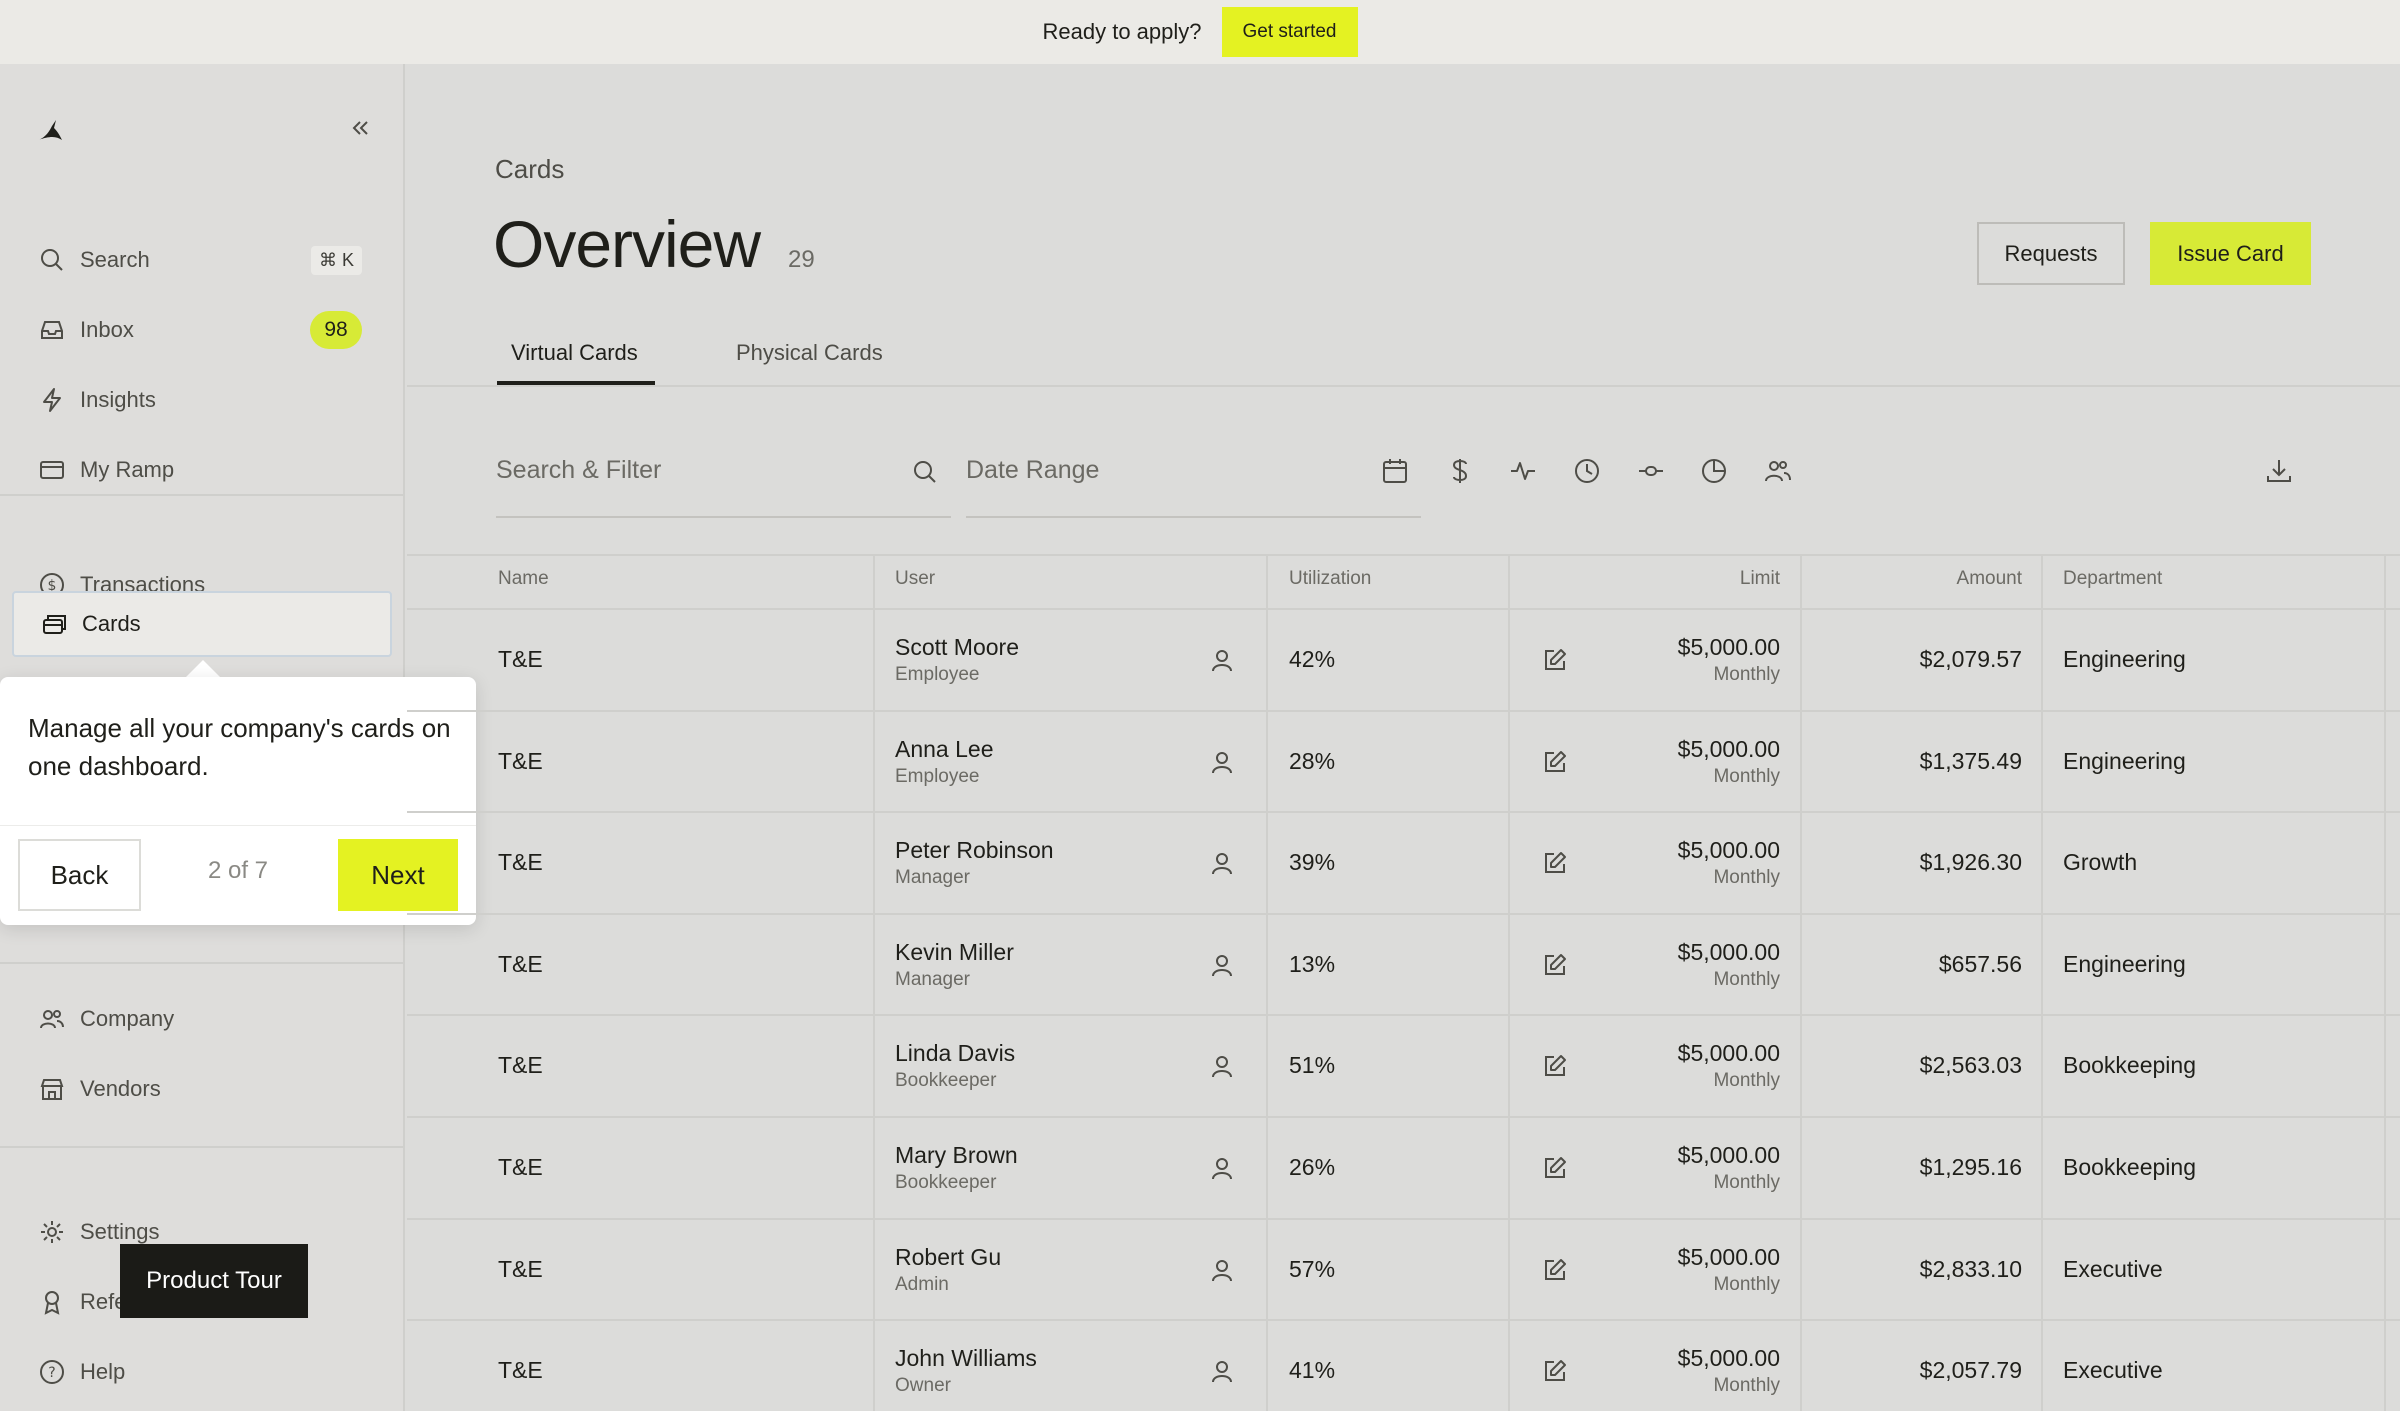 The width and height of the screenshot is (2400, 1411). What do you see at coordinates (574, 353) in the screenshot?
I see `tab-virtual-cards: Virtual Cards` at bounding box center [574, 353].